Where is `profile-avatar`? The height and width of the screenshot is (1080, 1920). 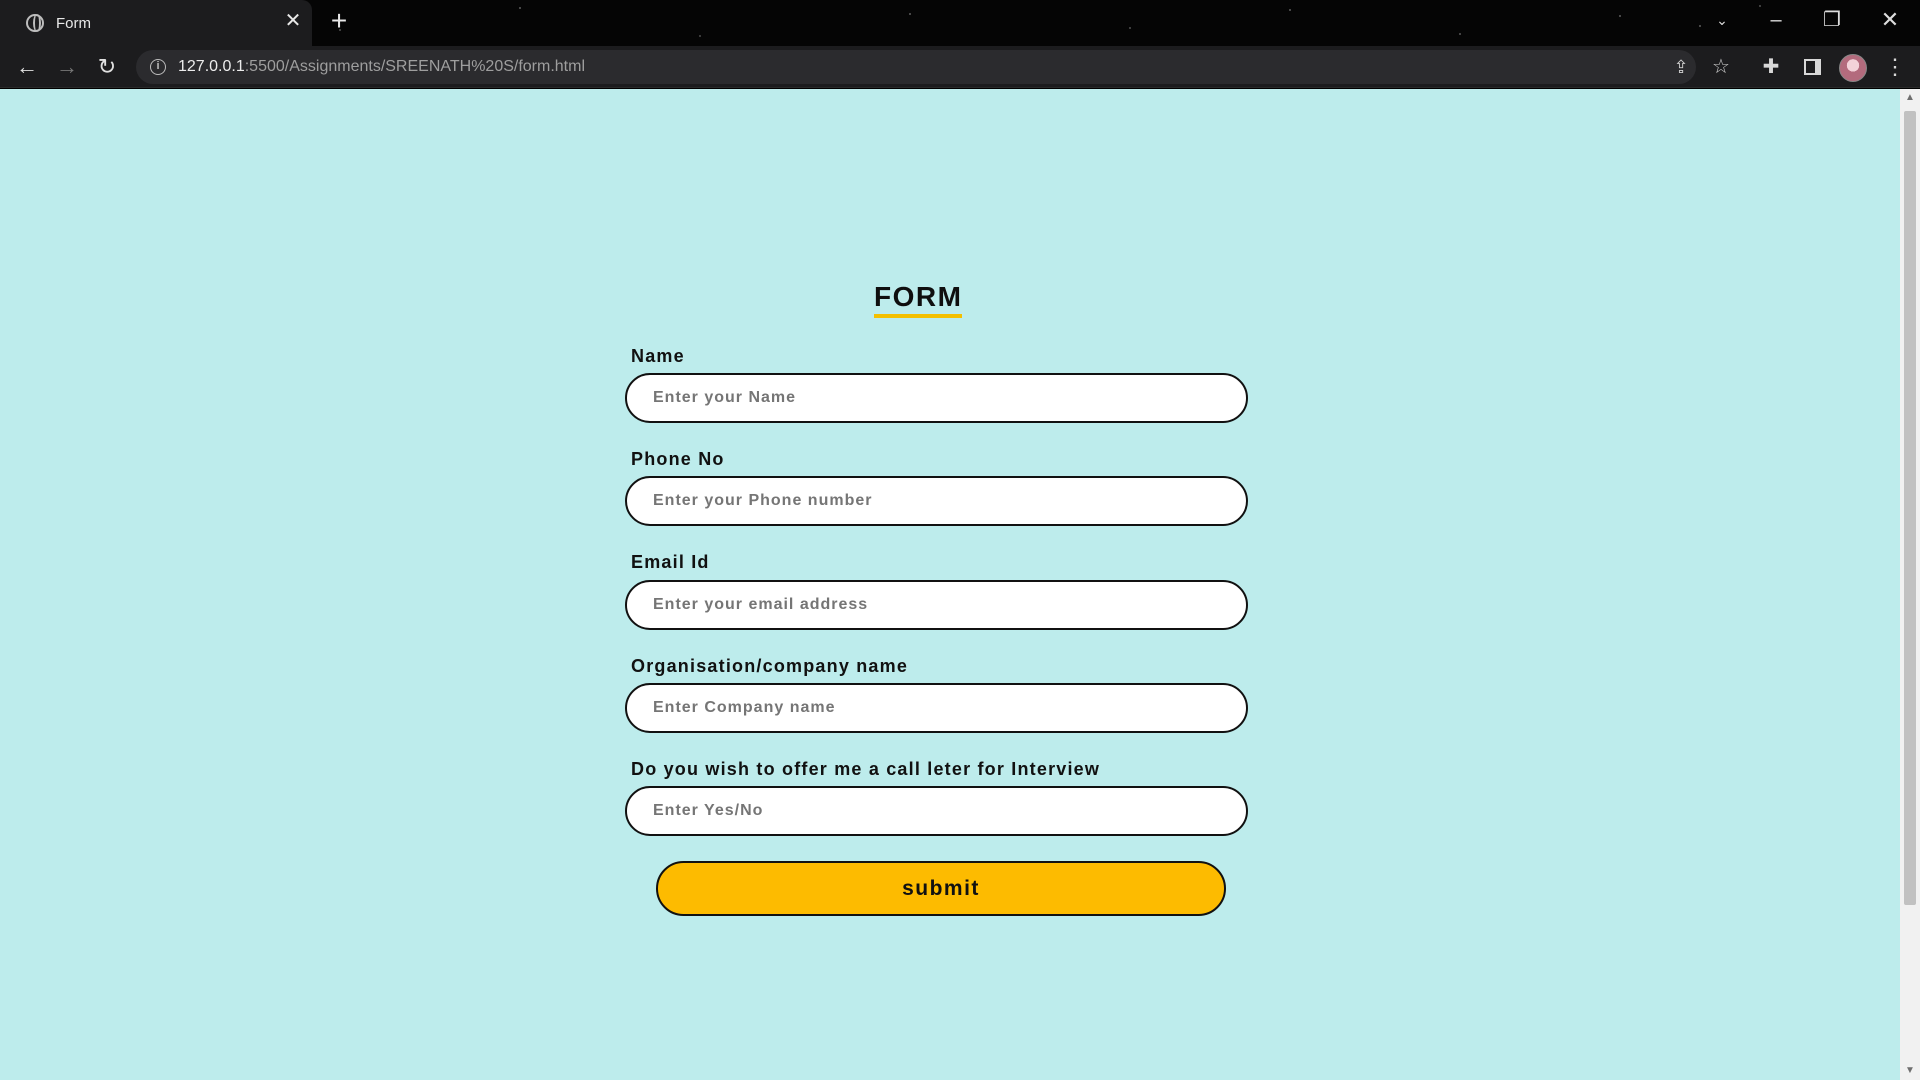 profile-avatar is located at coordinates (1853, 68).